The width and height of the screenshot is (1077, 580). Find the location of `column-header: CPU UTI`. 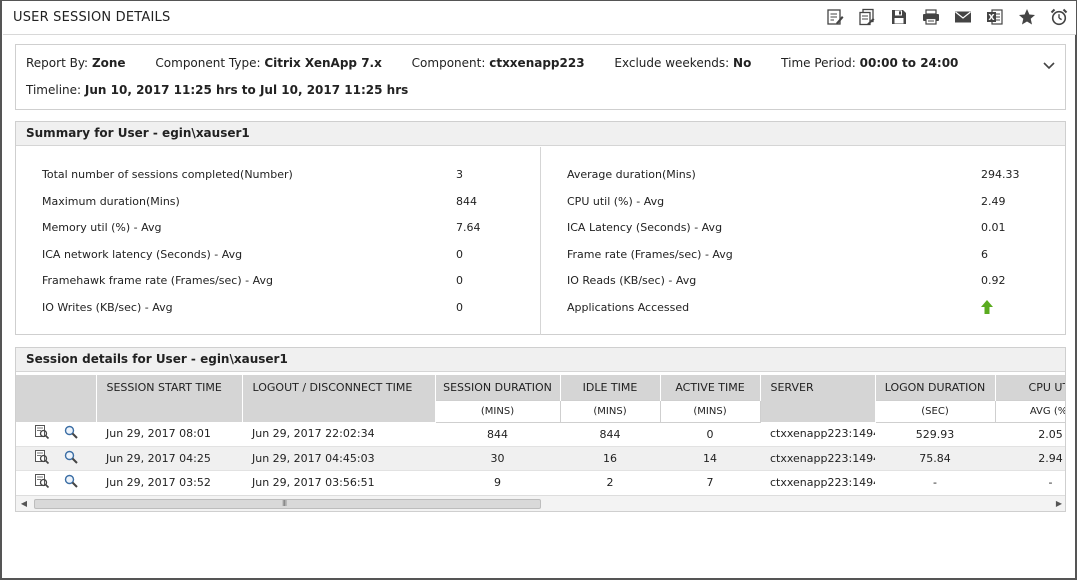

column-header: CPU UTI is located at coordinates (1030, 387).